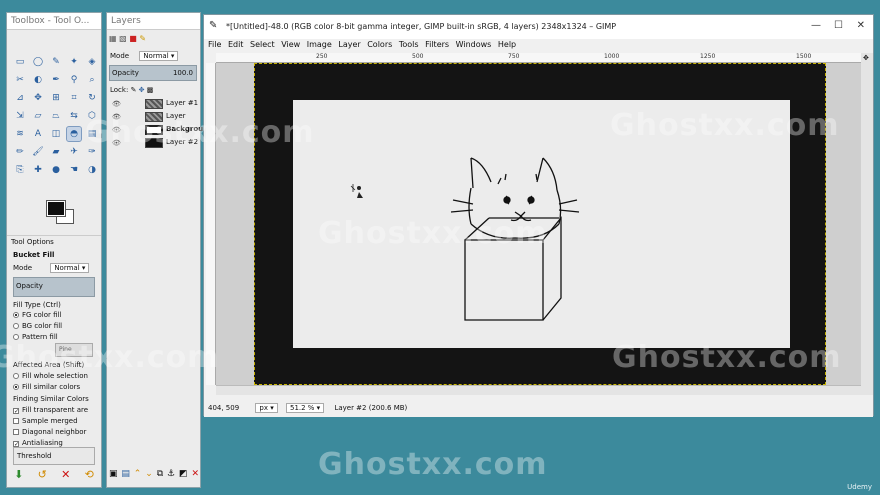 The width and height of the screenshot is (880, 495). Describe the element at coordinates (171, 474) in the screenshot. I see `anchor-layer-icon: ⚓` at that location.